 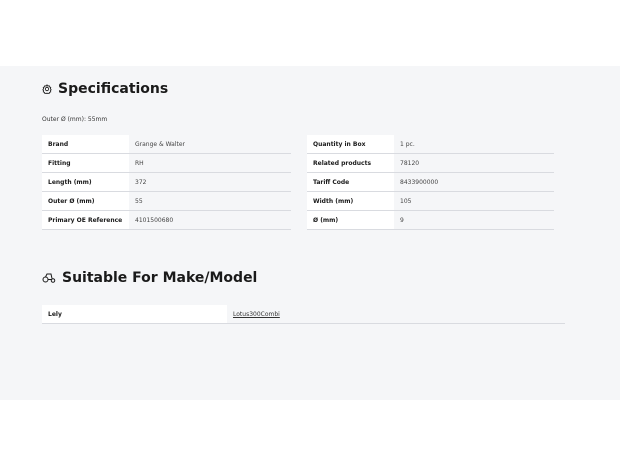 I want to click on spec-label: Outer Ø (mm), so click(x=85, y=201).